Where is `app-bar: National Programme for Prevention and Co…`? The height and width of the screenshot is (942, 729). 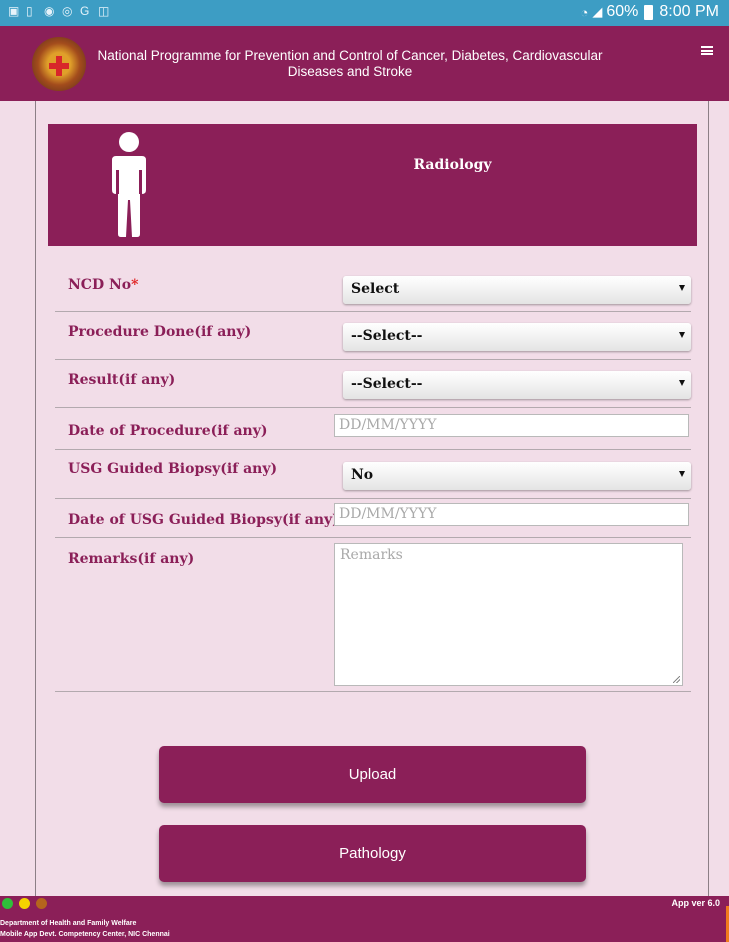 app-bar: National Programme for Prevention and Co… is located at coordinates (364, 63).